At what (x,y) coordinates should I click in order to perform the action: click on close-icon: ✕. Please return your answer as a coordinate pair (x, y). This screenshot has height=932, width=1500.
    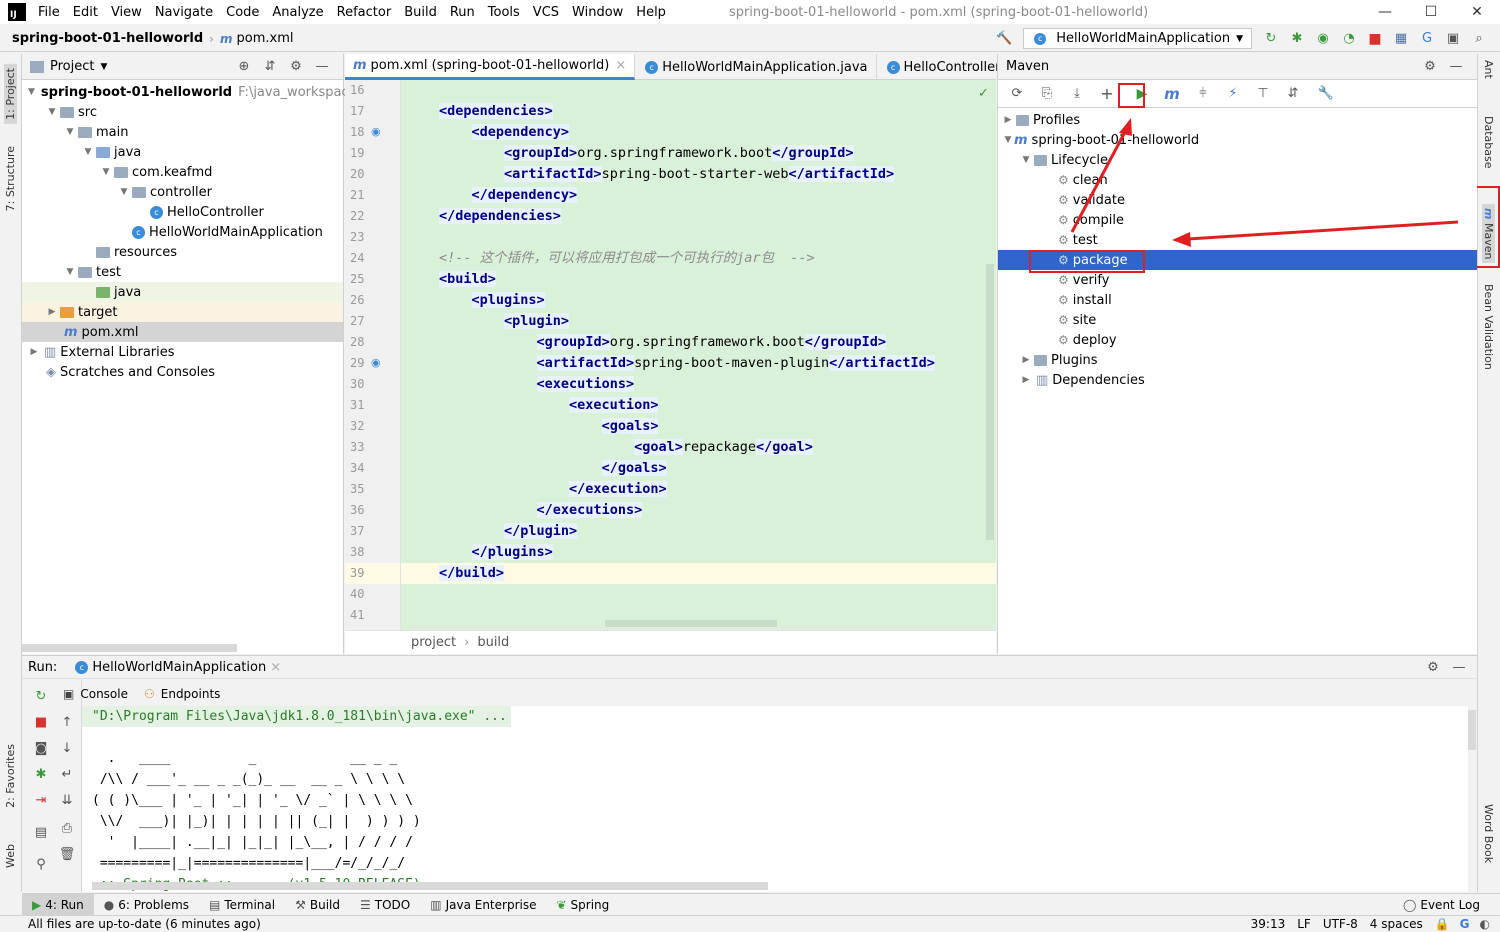
    Looking at the image, I should click on (1477, 12).